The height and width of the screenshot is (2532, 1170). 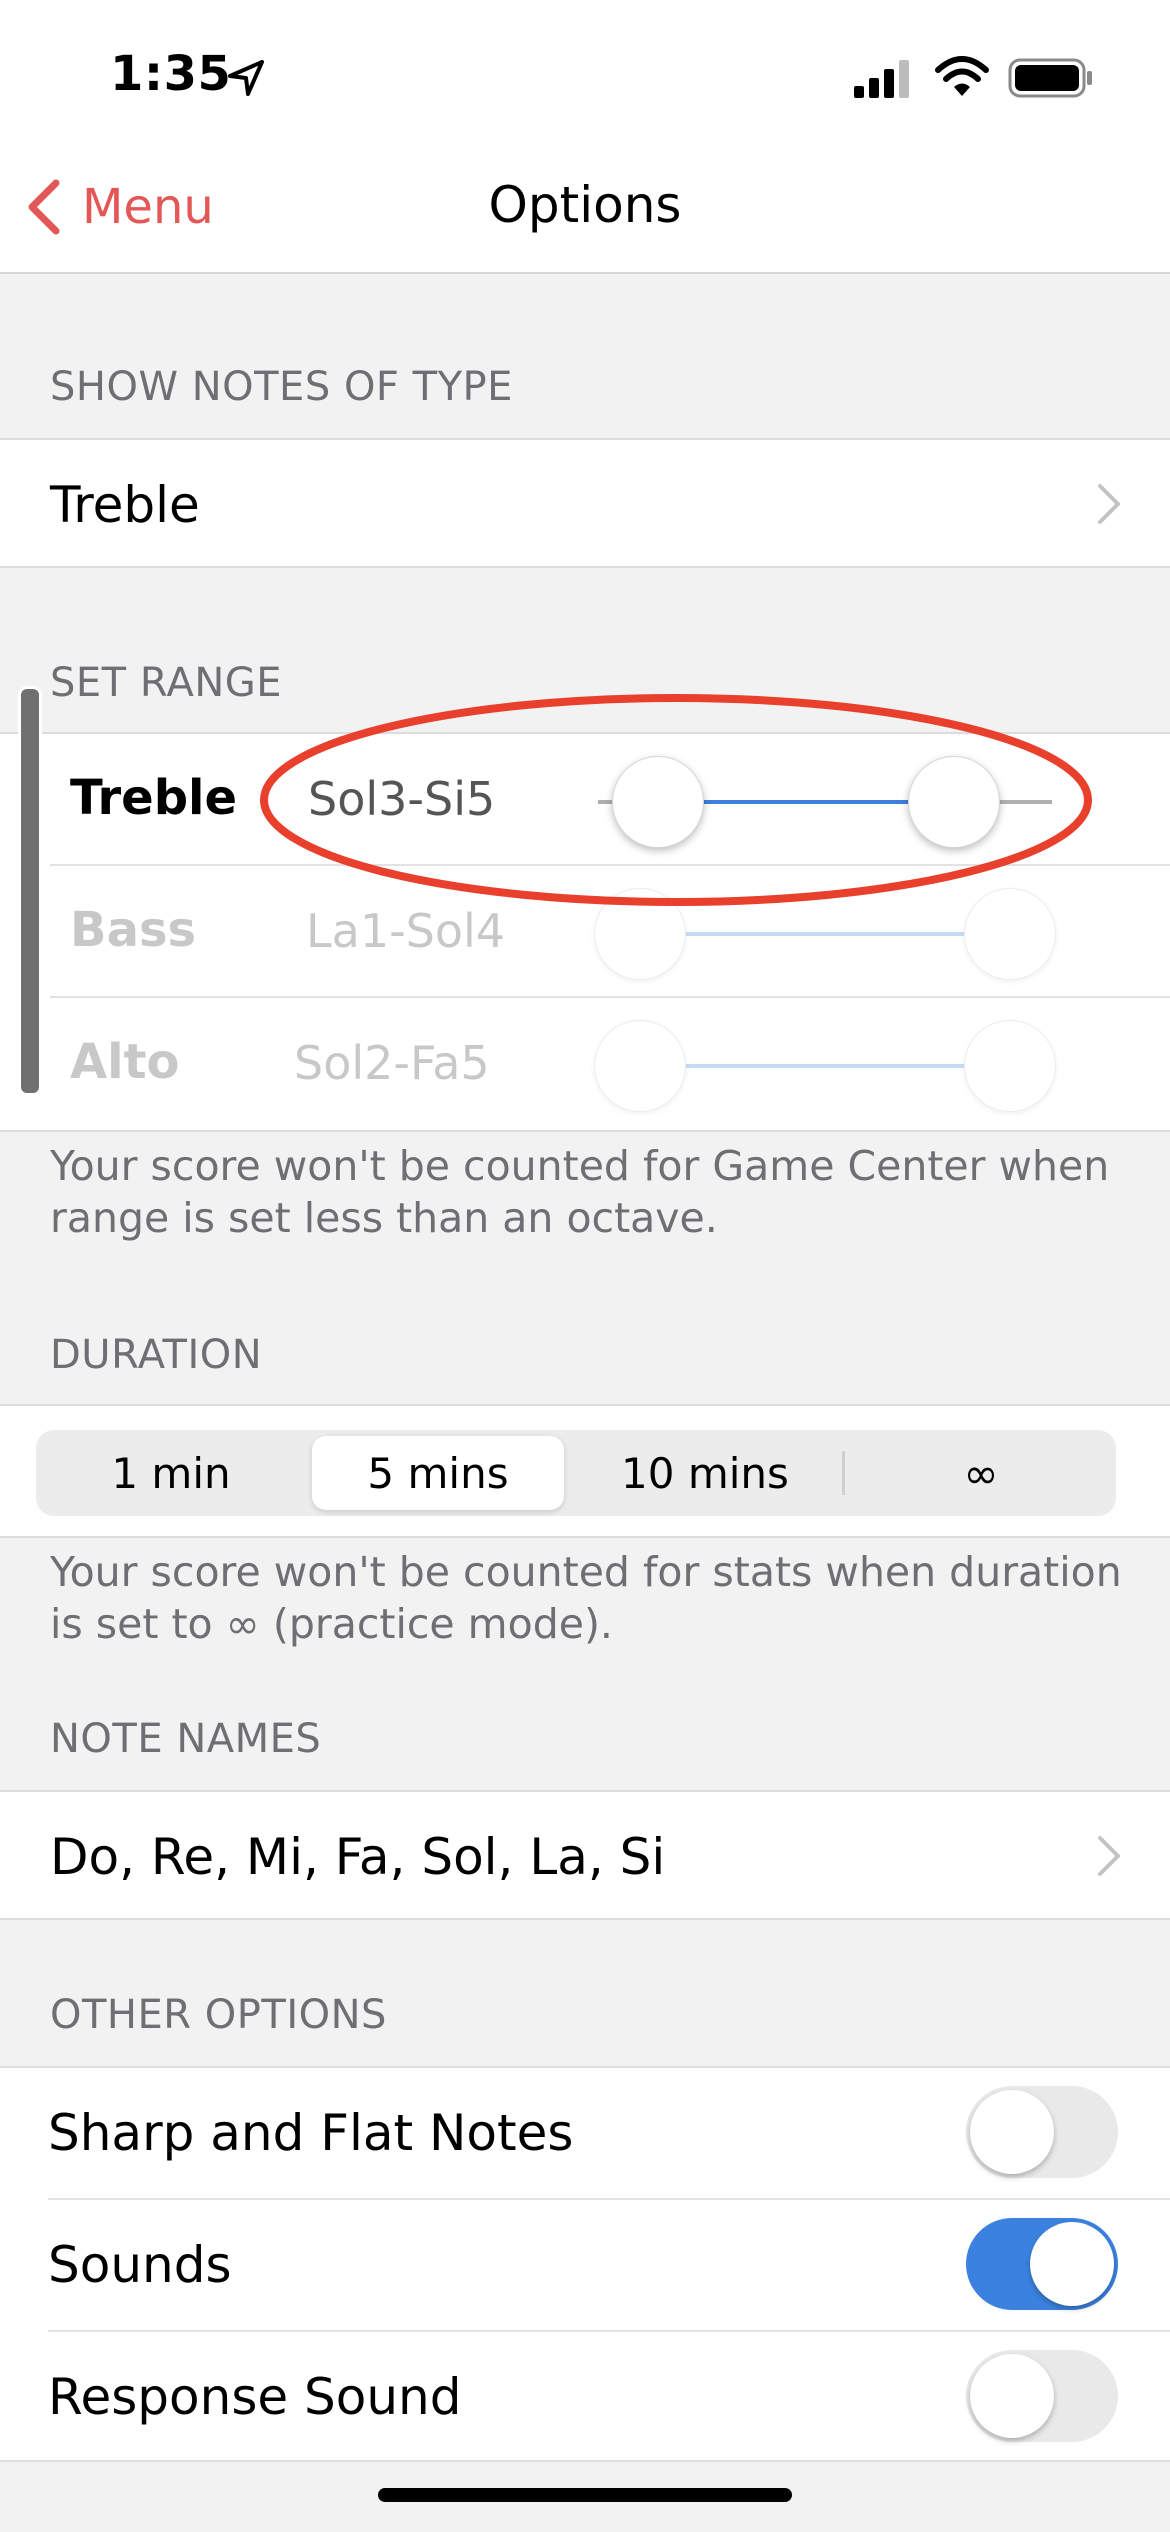 What do you see at coordinates (981, 1473) in the screenshot?
I see `duration-option-infinite: ∞` at bounding box center [981, 1473].